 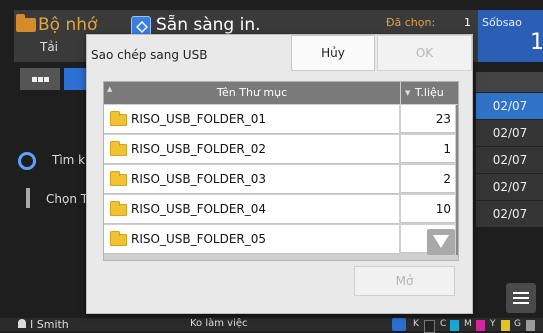 I want to click on footer-bar, so click(x=271, y=324).